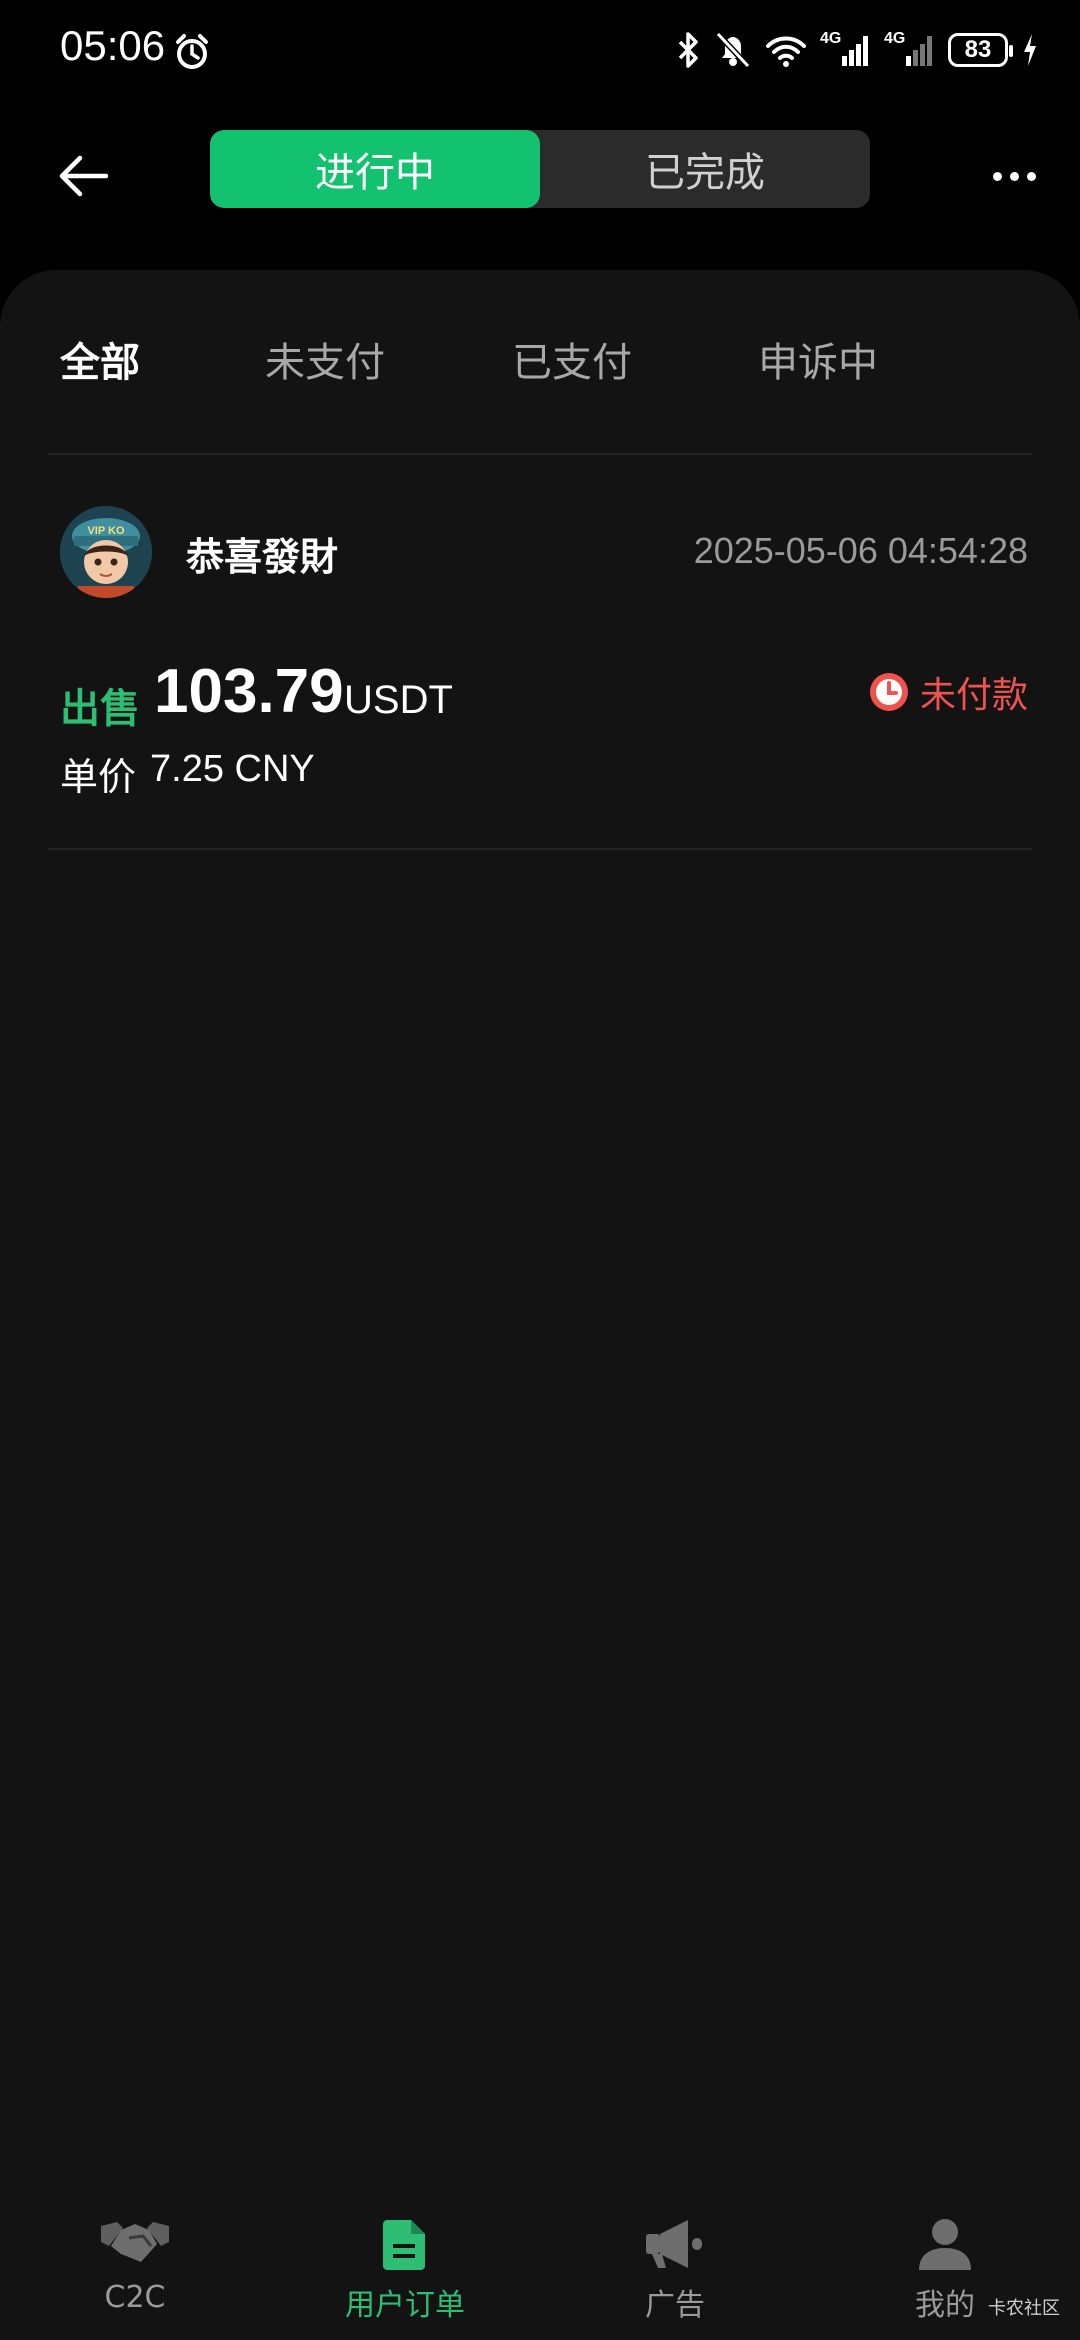 This screenshot has height=2340, width=1080. Describe the element at coordinates (540, 50) in the screenshot. I see `status-bar: 05:06 4G 4G 83` at that location.